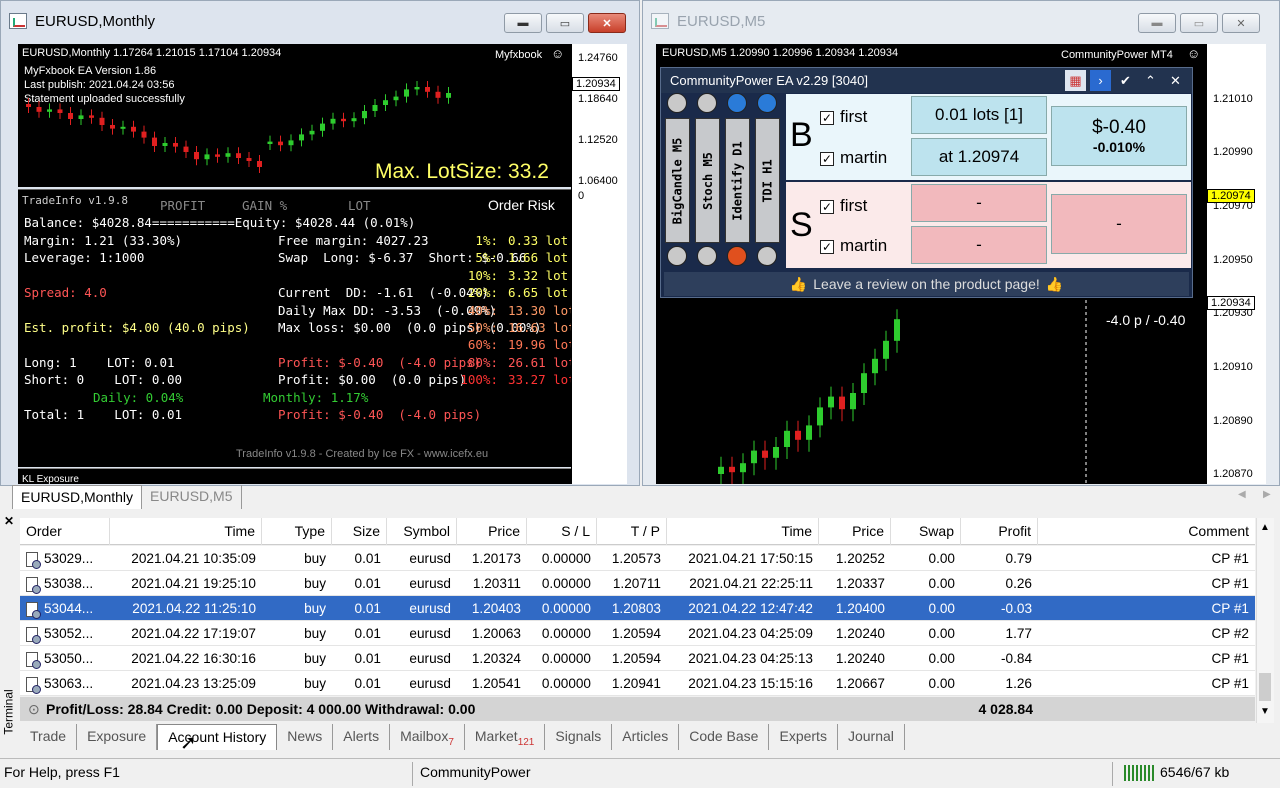  What do you see at coordinates (926, 284) in the screenshot?
I see `review-bar: 👍 Leave a review on the product page! 👍` at bounding box center [926, 284].